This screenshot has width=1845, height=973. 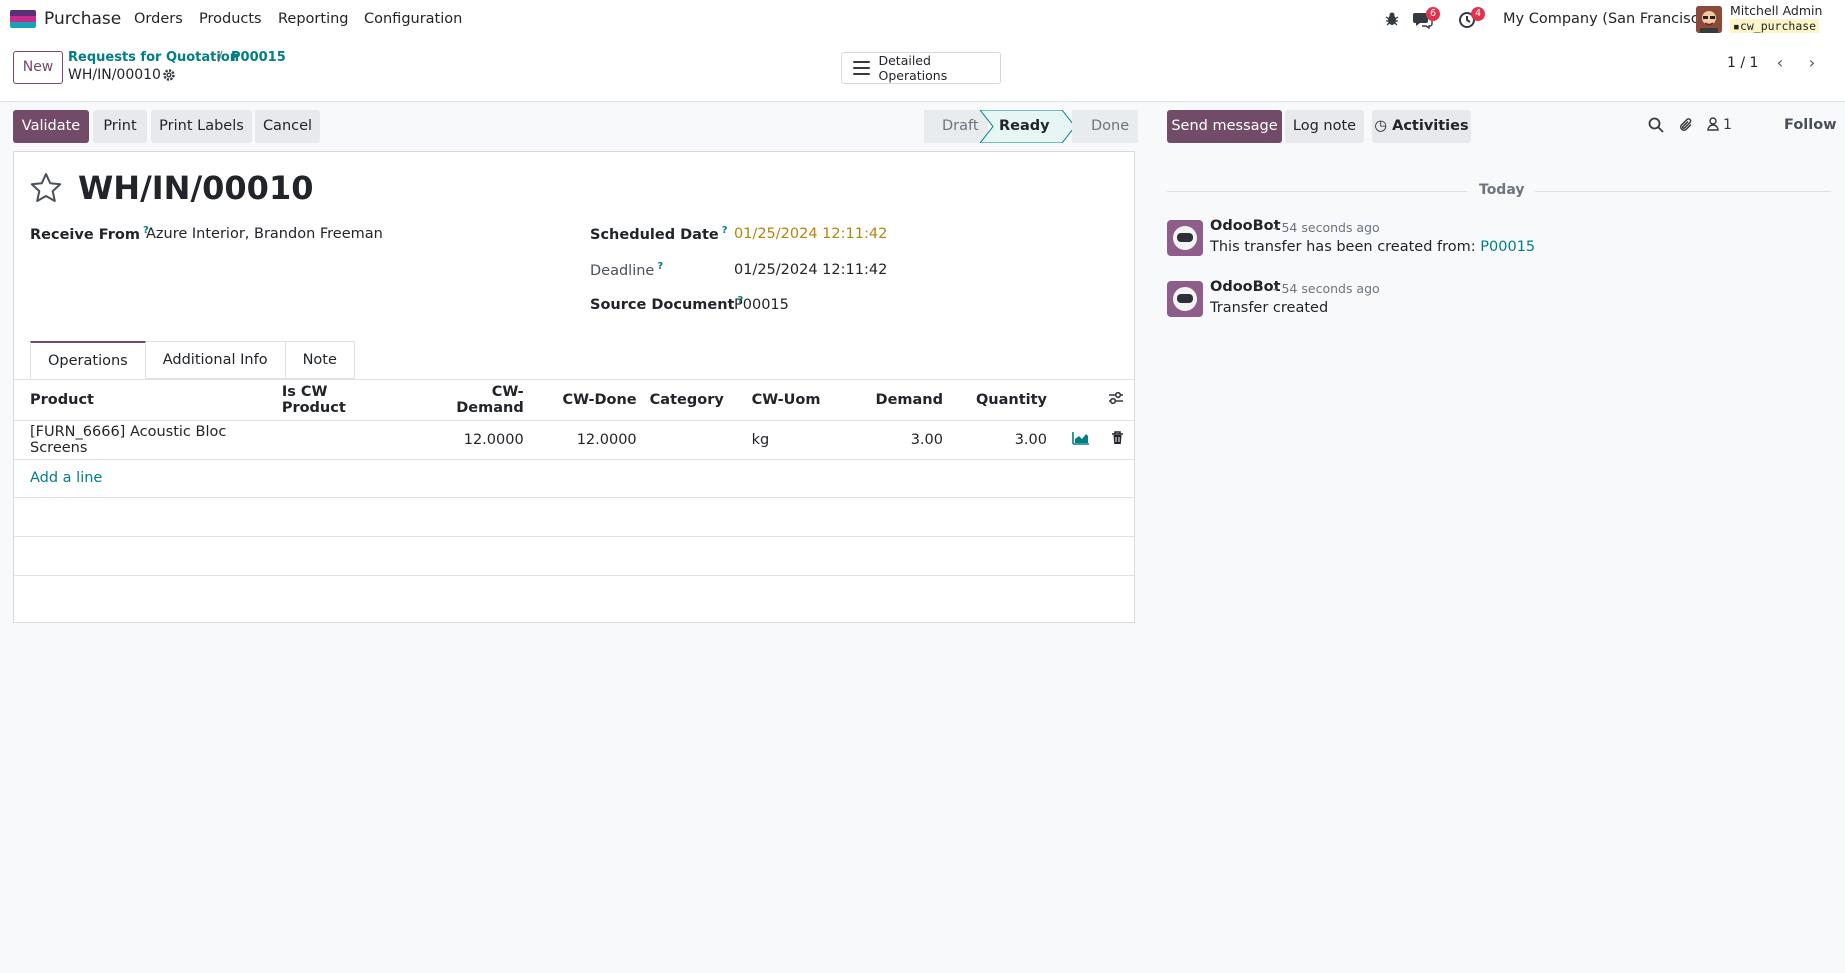 What do you see at coordinates (258, 57) in the screenshot?
I see `breadcrumb-p00015: P00015` at bounding box center [258, 57].